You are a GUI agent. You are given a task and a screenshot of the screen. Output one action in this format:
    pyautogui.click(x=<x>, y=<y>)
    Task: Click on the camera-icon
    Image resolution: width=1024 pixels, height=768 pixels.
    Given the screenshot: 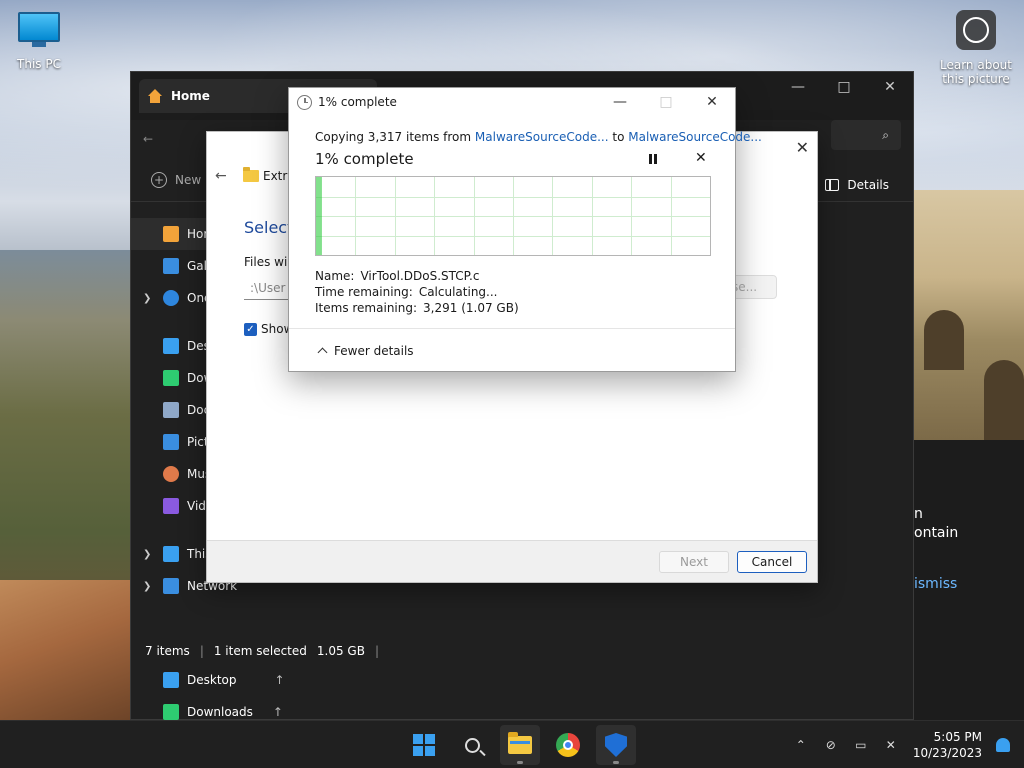 What is the action you would take?
    pyautogui.click(x=976, y=30)
    